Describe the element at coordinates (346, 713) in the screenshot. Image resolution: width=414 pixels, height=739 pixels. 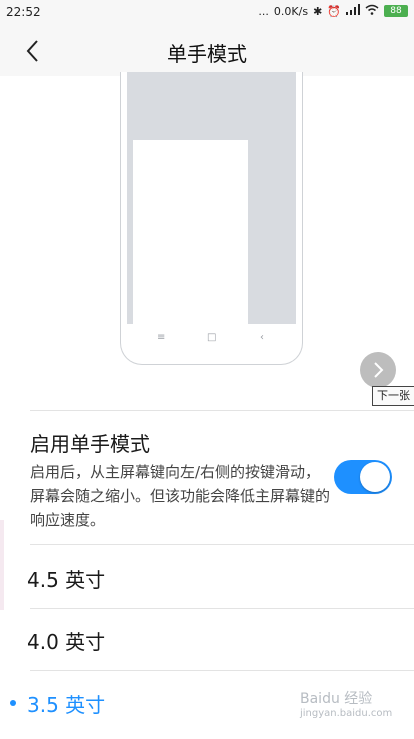
I see `watermark-url: jingyan.baidu.com` at that location.